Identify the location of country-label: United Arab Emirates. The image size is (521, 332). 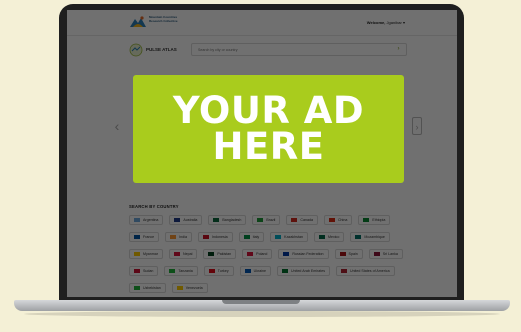
(308, 271).